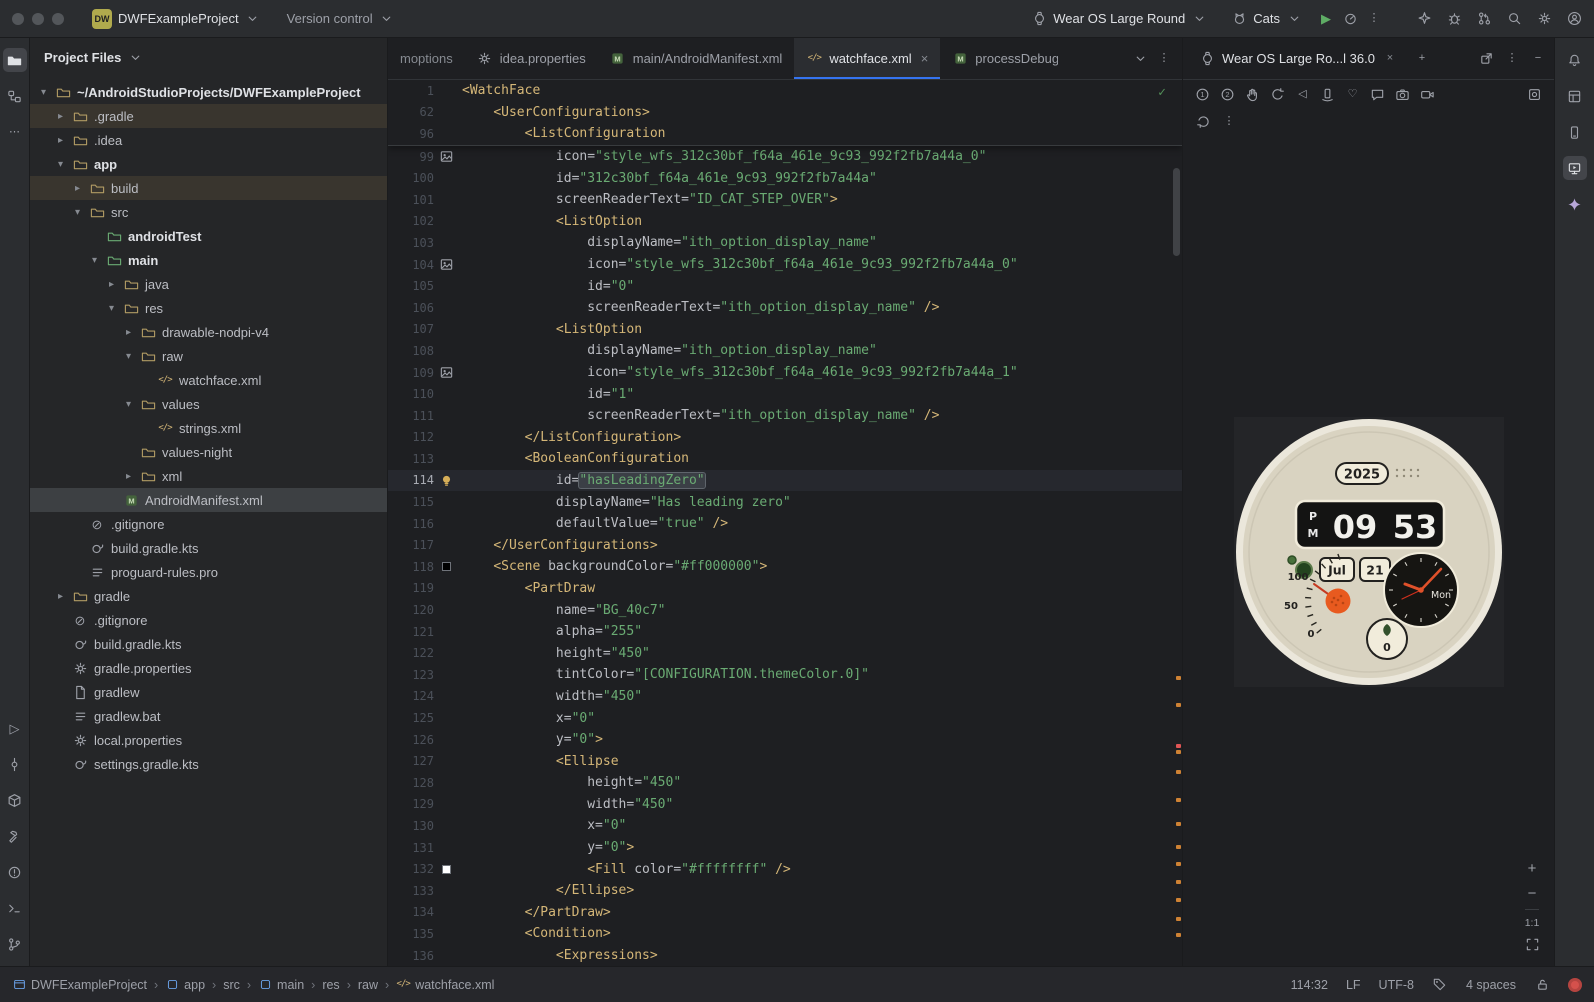 Image resolution: width=1594 pixels, height=1002 pixels. What do you see at coordinates (1512, 59) in the screenshot?
I see `more-options-icon: ⋮` at bounding box center [1512, 59].